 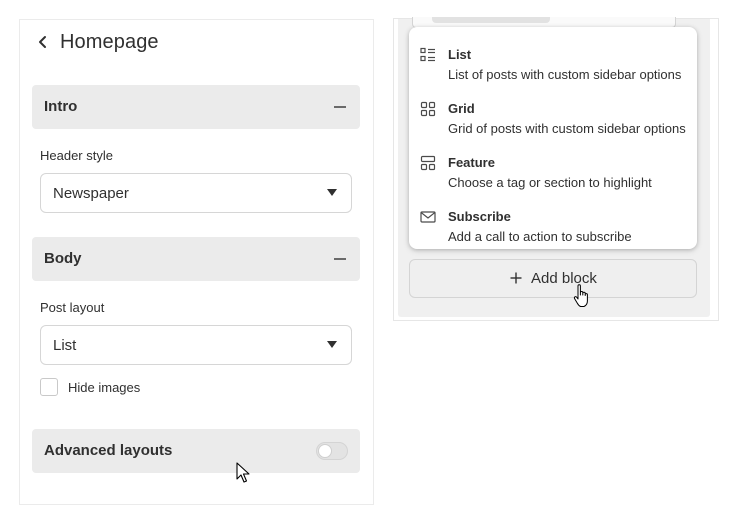 I want to click on hide-images-label: Hide images, so click(x=104, y=387).